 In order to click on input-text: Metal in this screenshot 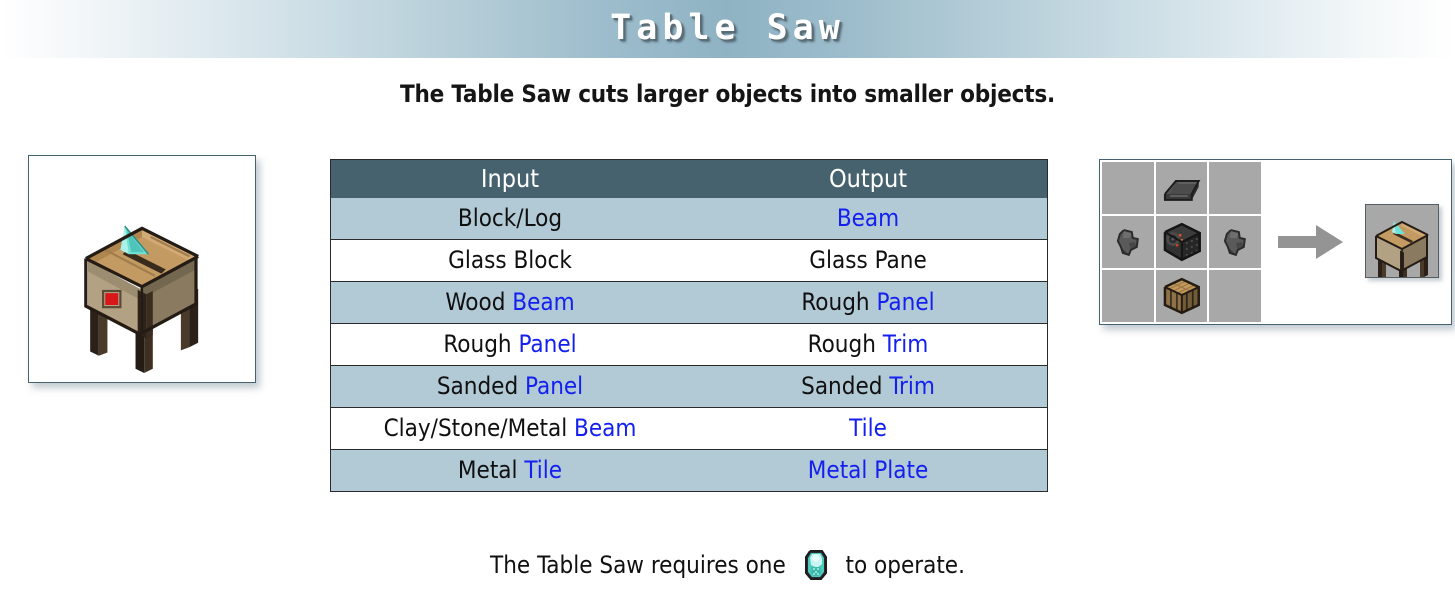, I will do `click(491, 470)`.